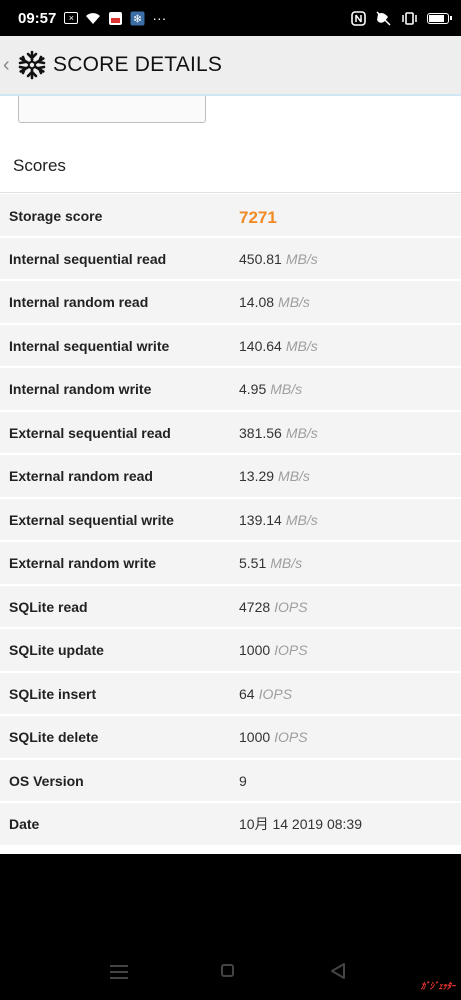 The height and width of the screenshot is (1000, 461). Describe the element at coordinates (90, 432) in the screenshot. I see `row-label: External sequential read` at that location.